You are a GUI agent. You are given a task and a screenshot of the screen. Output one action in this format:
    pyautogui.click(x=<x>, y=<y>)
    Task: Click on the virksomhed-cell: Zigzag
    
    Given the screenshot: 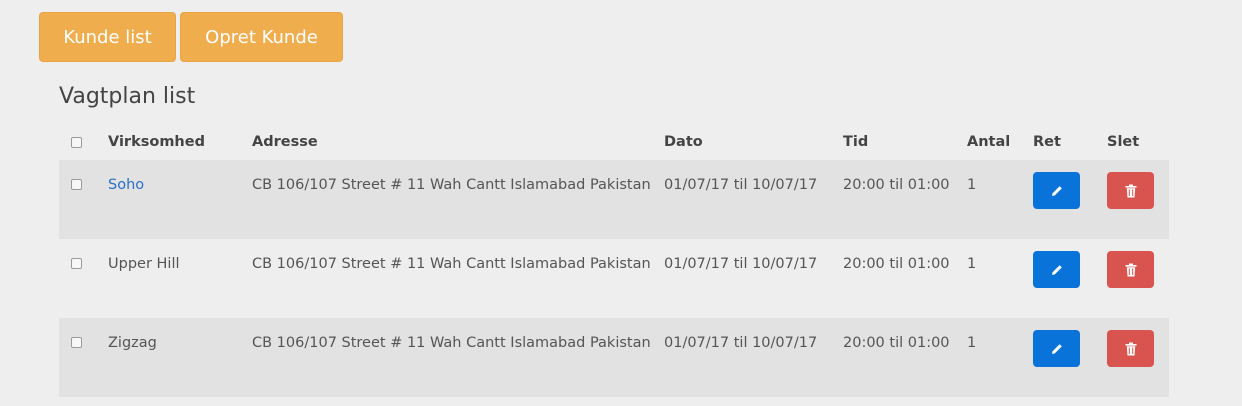 What is the action you would take?
    pyautogui.click(x=132, y=343)
    